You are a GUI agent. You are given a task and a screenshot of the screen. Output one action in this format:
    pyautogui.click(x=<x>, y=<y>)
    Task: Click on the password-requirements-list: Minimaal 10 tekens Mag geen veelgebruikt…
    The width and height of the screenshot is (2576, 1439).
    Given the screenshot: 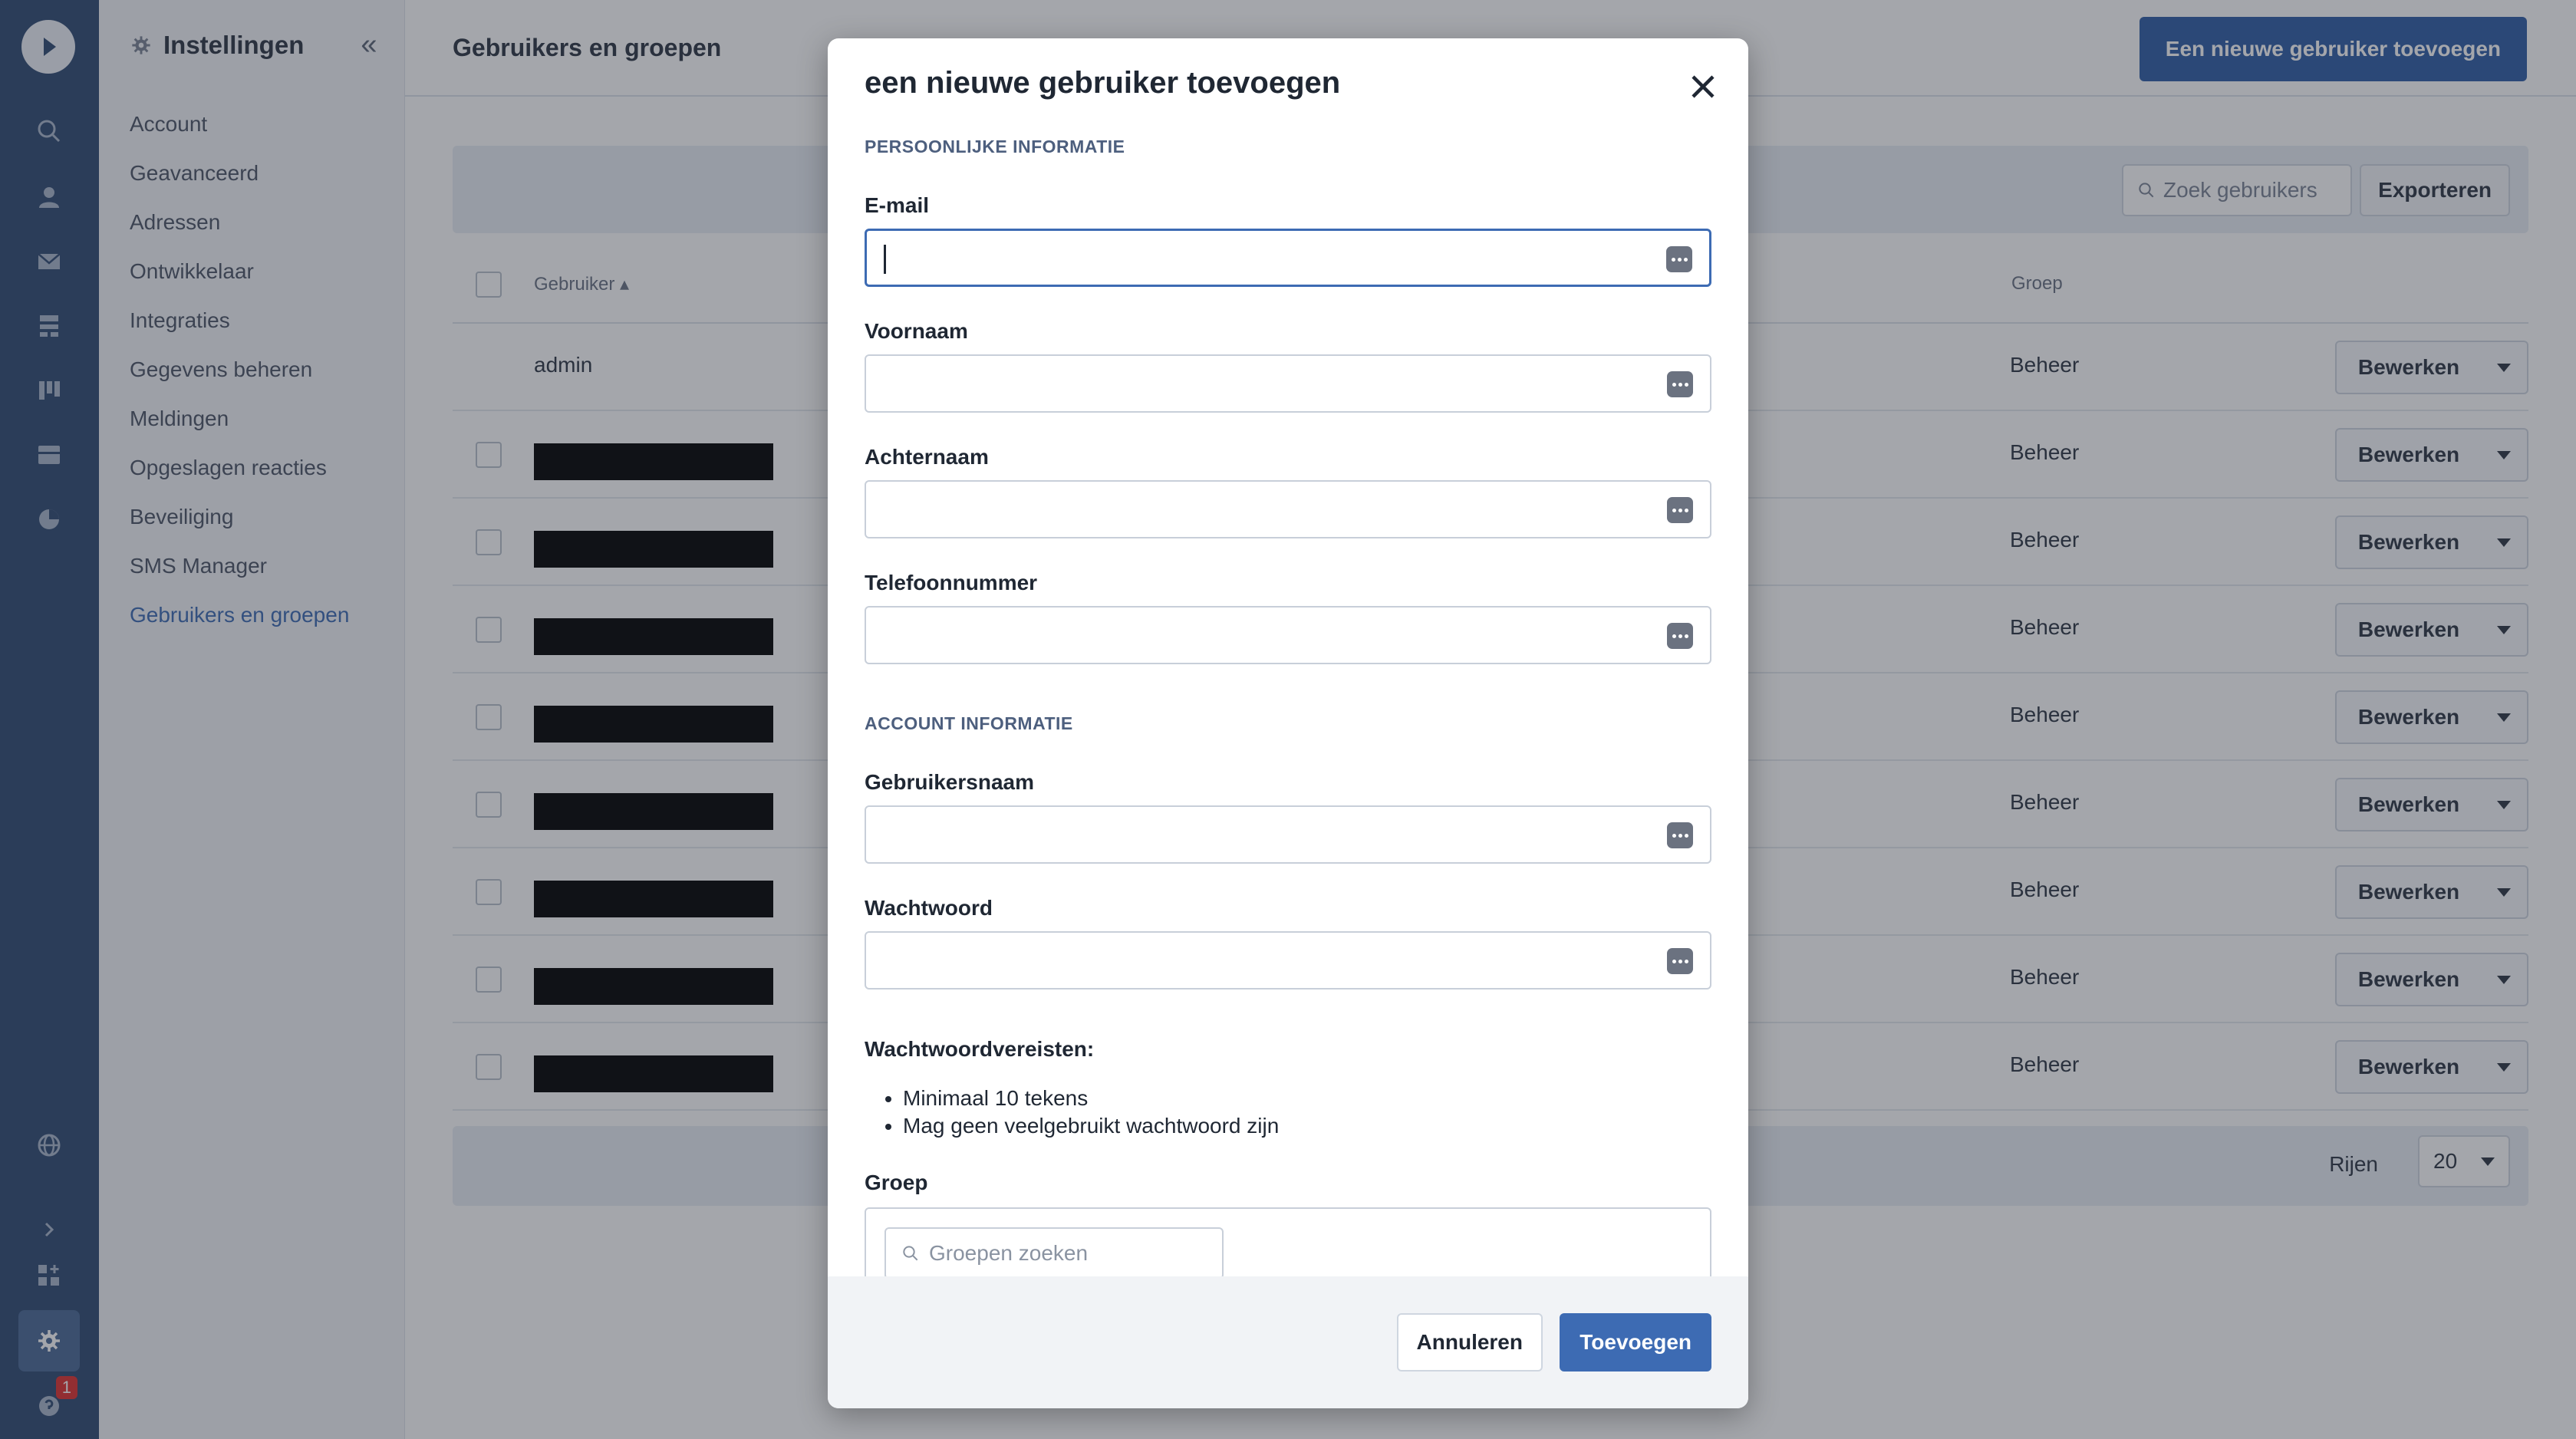 What is the action you would take?
    pyautogui.click(x=1080, y=1112)
    